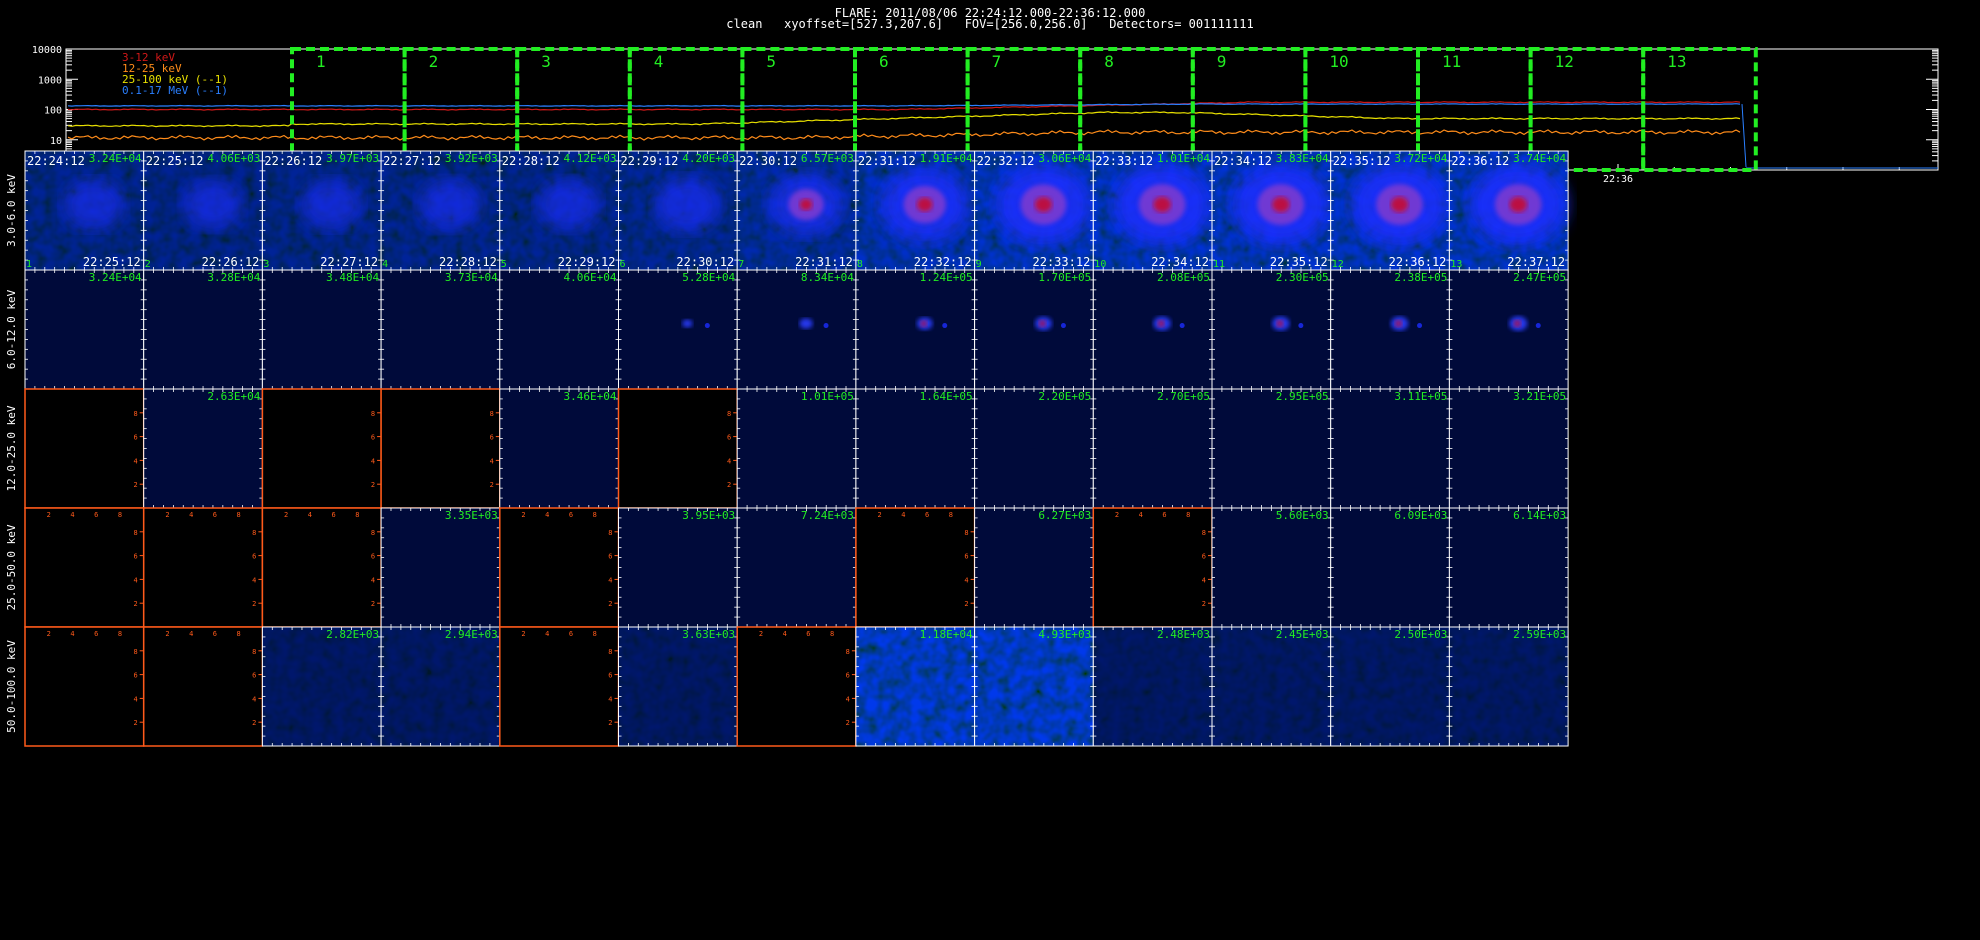 This screenshot has width=1980, height=940. I want to click on max-value-label: 6.09E+03, so click(1420, 515).